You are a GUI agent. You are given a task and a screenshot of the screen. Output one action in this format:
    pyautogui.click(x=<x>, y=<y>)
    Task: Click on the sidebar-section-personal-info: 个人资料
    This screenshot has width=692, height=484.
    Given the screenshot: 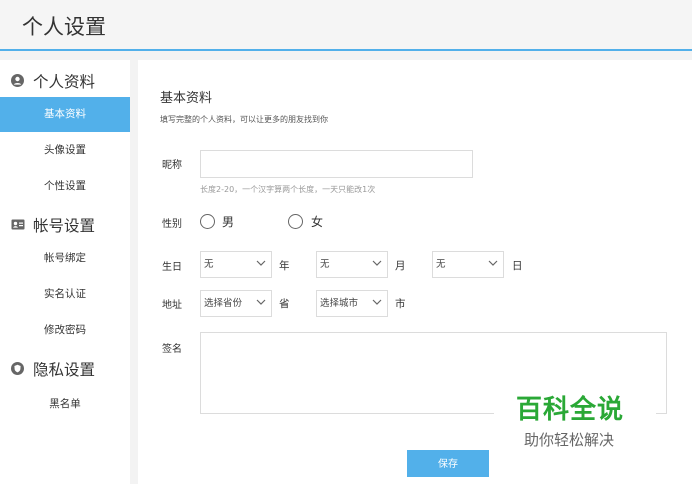 What is the action you would take?
    pyautogui.click(x=65, y=81)
    